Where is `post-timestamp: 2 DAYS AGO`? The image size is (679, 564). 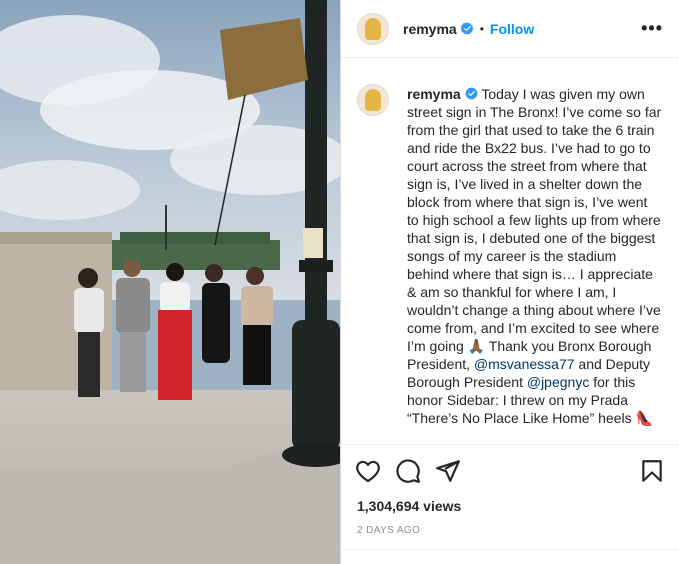
post-timestamp: 2 DAYS AGO is located at coordinates (388, 530).